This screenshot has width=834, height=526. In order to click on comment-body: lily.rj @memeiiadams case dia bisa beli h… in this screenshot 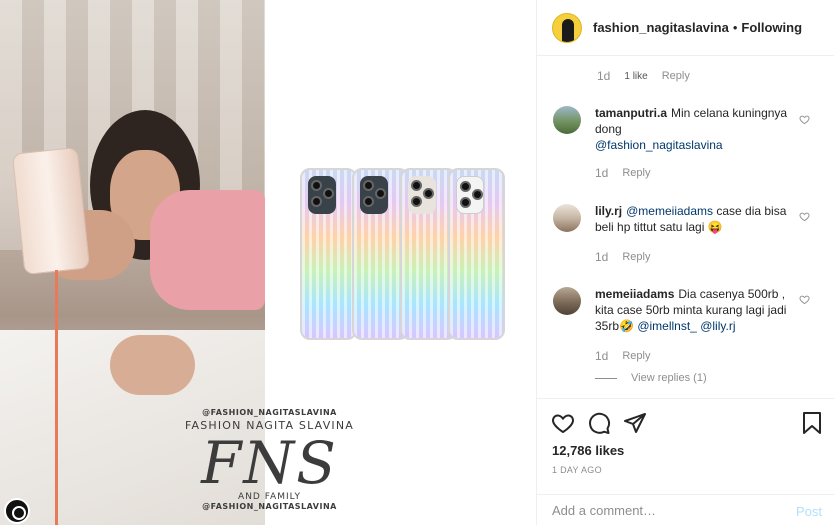, I will do `click(695, 234)`.